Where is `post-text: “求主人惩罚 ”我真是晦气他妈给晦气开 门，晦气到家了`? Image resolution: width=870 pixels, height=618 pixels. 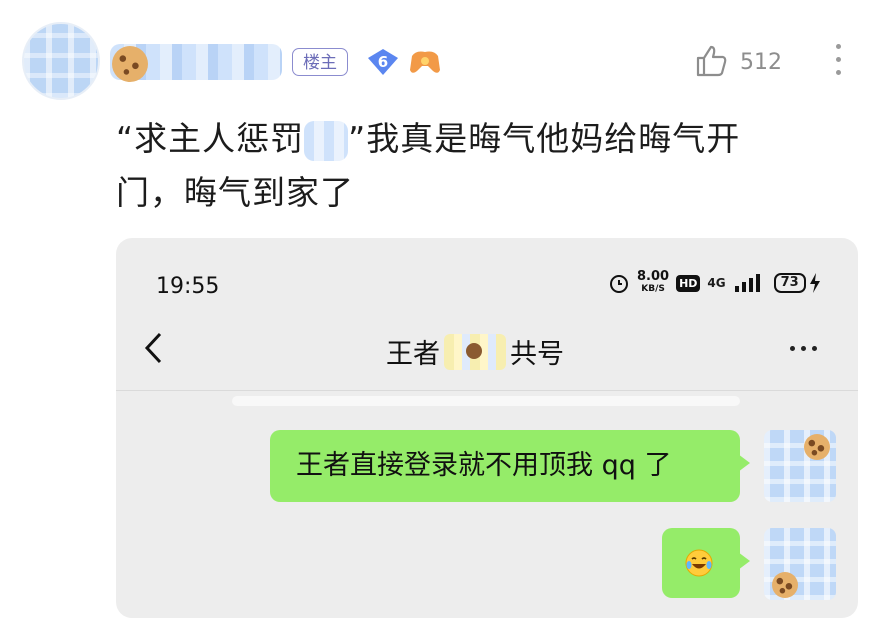
post-text: “求主人惩罚 ”我真是晦气他妈给晦气开 门，晦气到家了 is located at coordinates (476, 166).